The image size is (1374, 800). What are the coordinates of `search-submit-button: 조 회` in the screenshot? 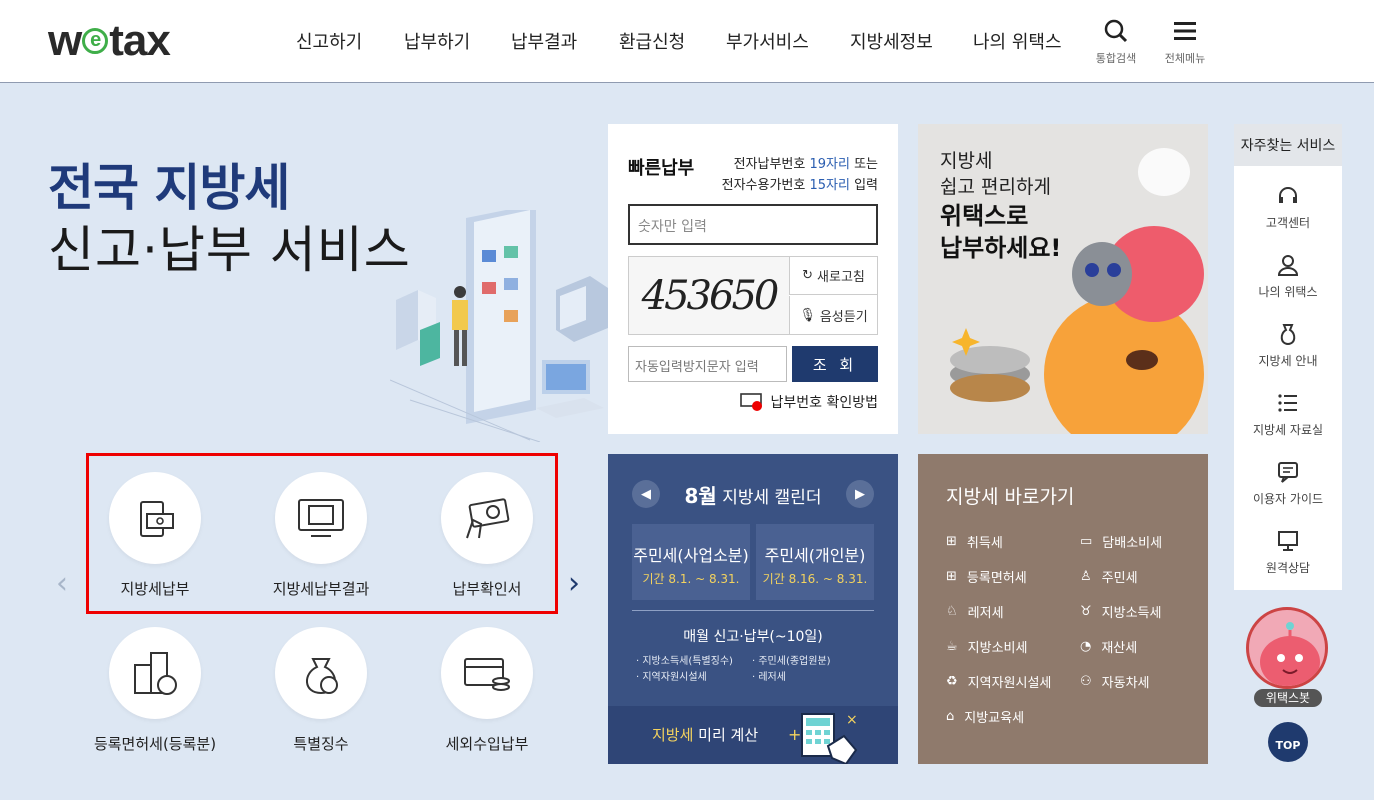 It's located at (835, 364).